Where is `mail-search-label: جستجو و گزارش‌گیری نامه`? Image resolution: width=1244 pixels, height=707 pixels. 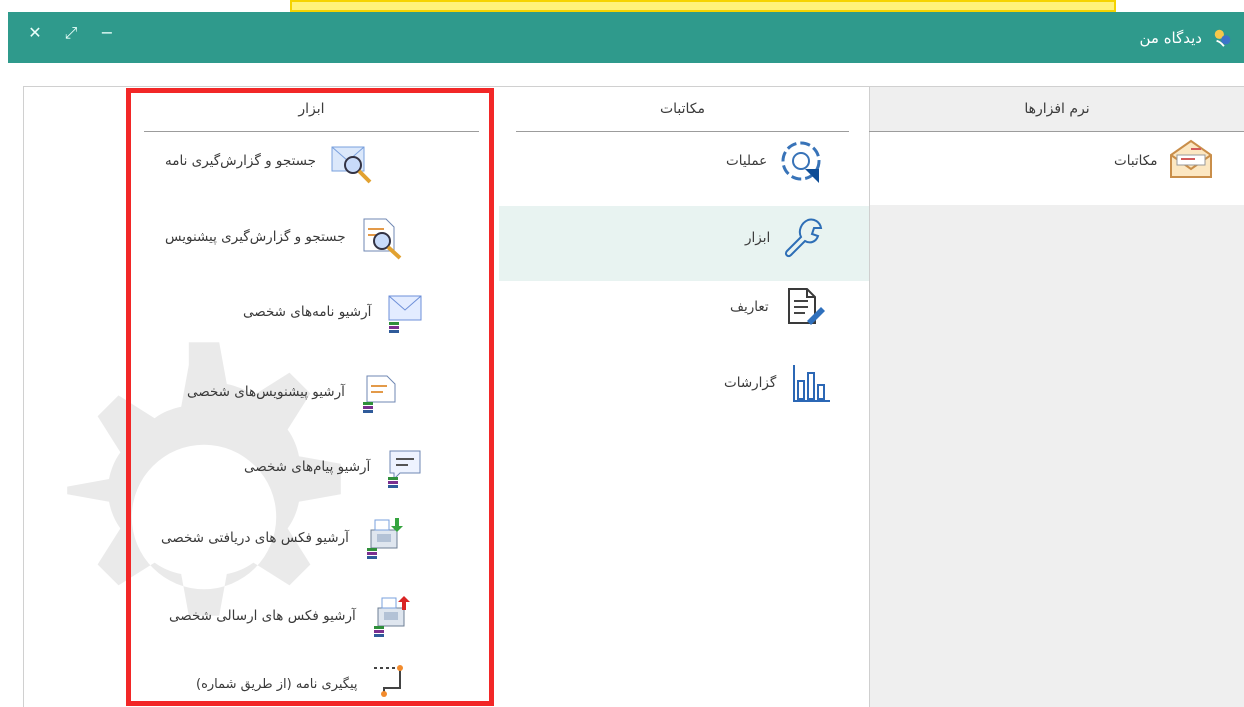 mail-search-label: جستجو و گزارش‌گیری نامه is located at coordinates (241, 161).